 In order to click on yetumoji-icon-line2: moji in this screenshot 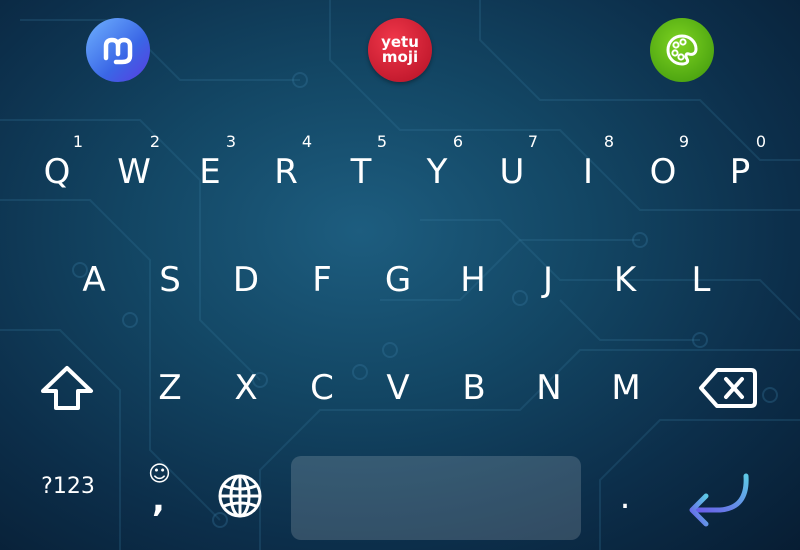, I will do `click(400, 57)`.